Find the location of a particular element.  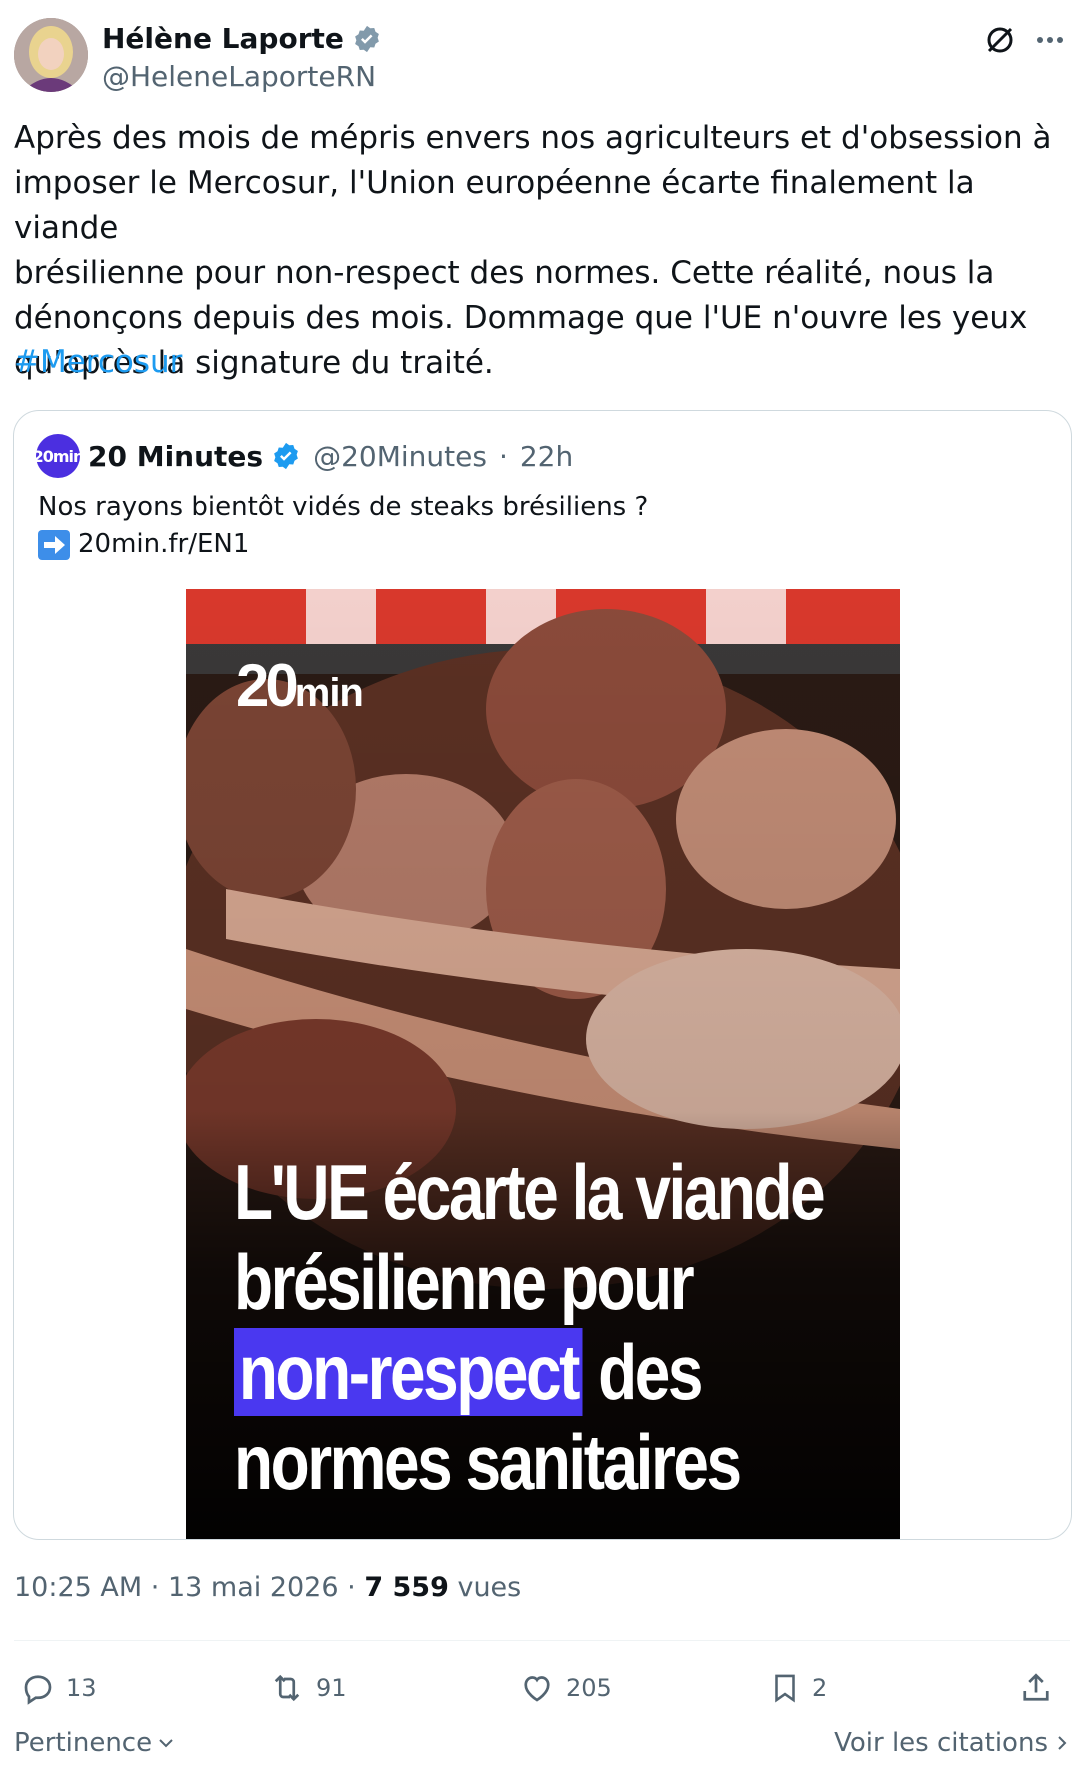

share-button is located at coordinates (1036, 1688).